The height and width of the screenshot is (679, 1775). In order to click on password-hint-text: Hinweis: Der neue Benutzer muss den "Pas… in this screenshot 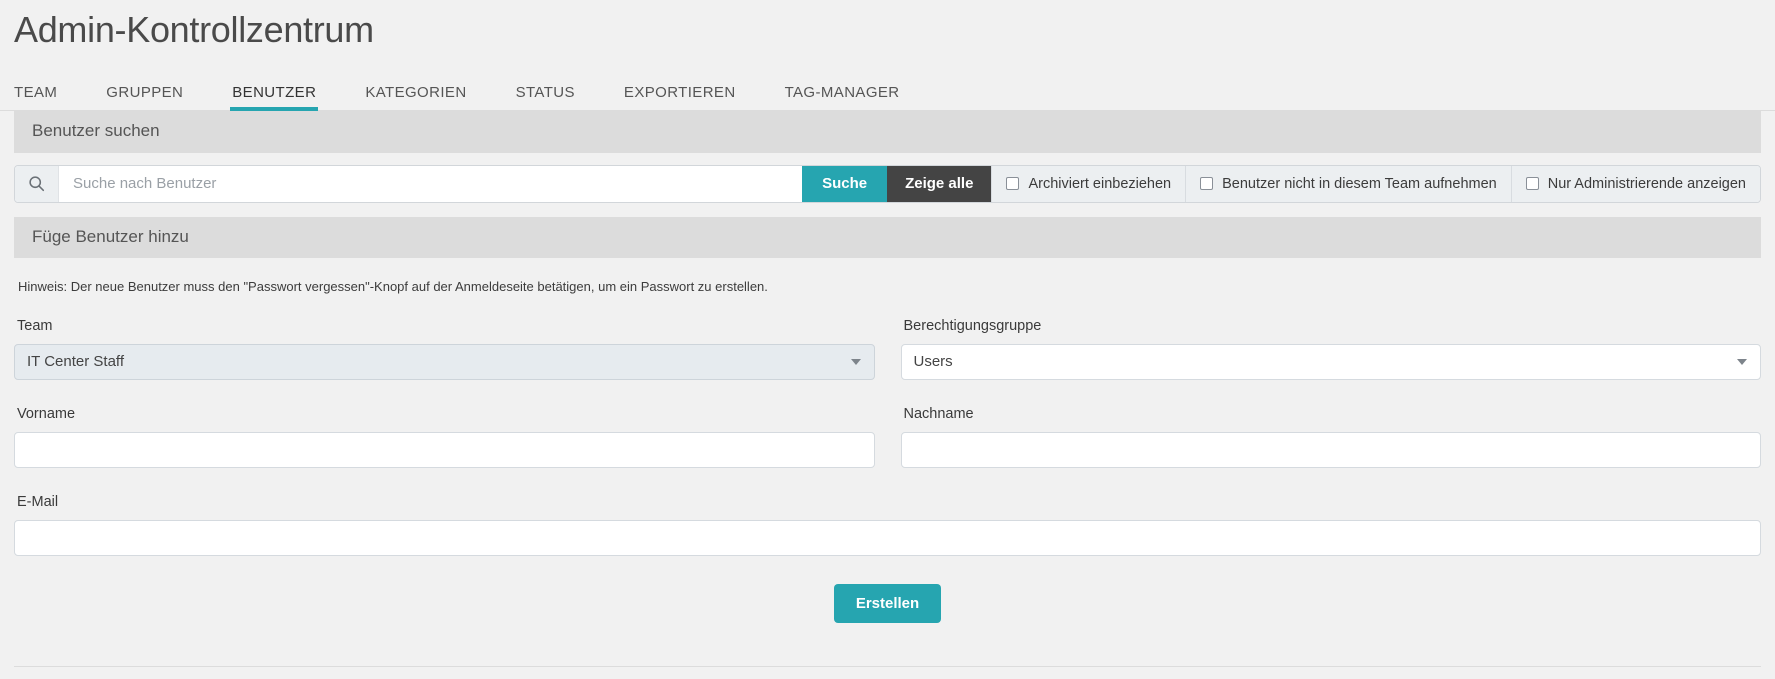, I will do `click(393, 286)`.